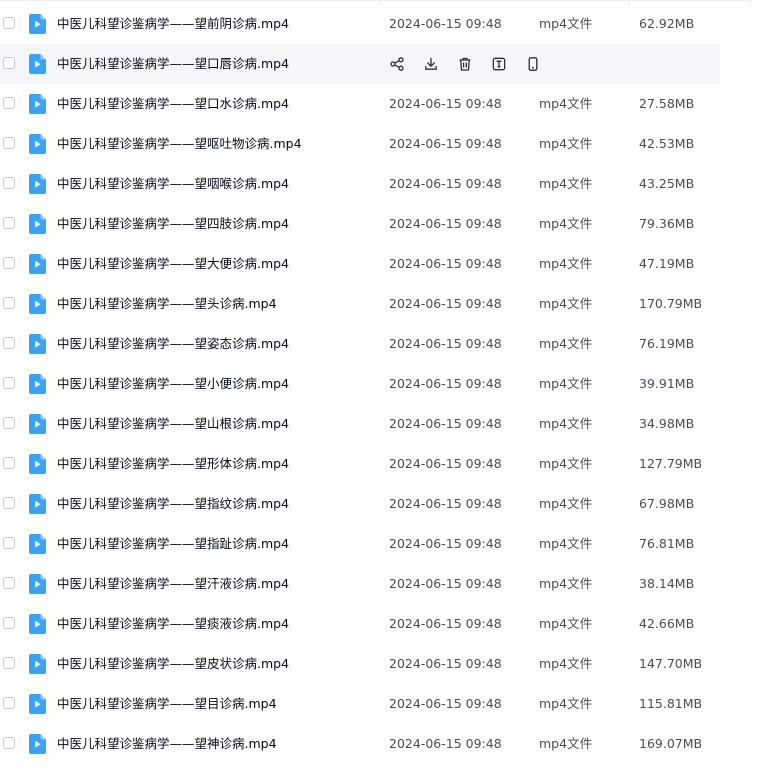  Describe the element at coordinates (167, 704) in the screenshot. I see `file-name: 中医儿科望诊鉴病学——望目诊病.mp4` at that location.